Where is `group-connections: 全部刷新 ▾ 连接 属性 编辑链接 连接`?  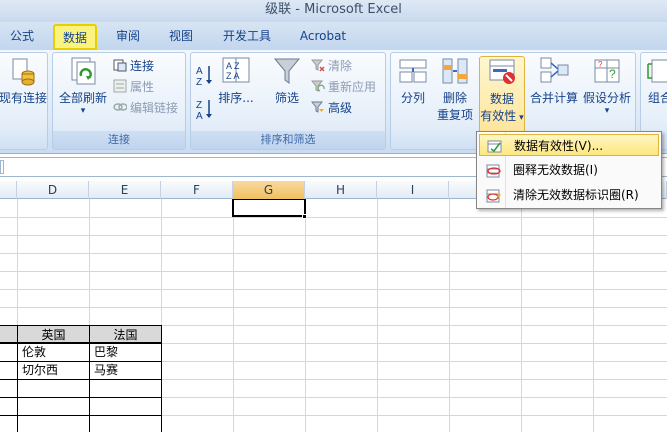 group-connections: 全部刷新 ▾ 连接 属性 编辑链接 连接 is located at coordinates (119, 101).